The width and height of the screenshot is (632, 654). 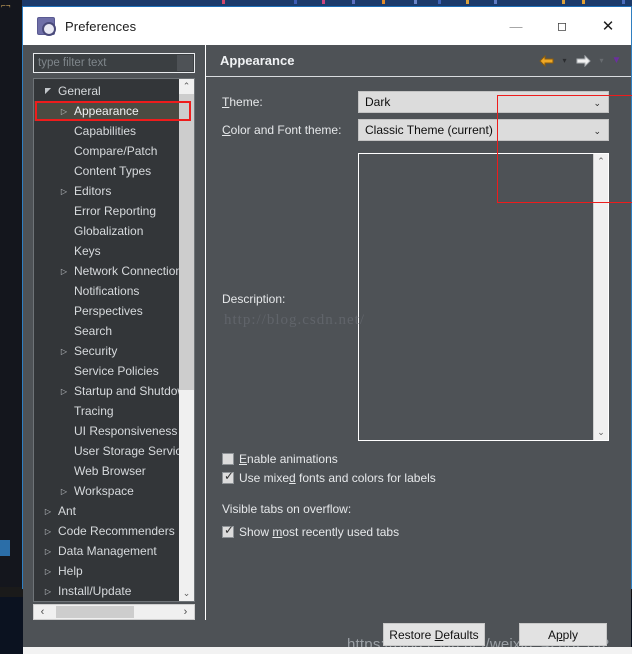 I want to click on sidebar-item-appearance: ▷ Appearance, so click(x=106, y=111).